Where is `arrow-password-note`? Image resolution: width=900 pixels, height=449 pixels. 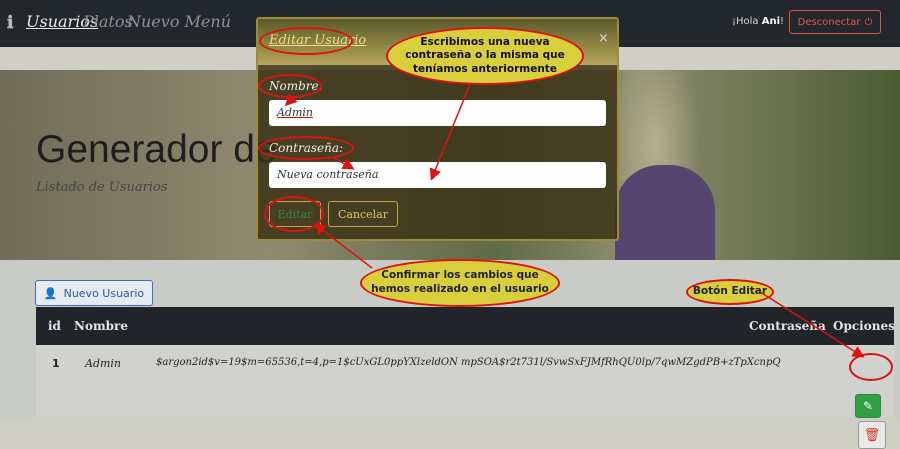 arrow-password-note is located at coordinates (450, 132).